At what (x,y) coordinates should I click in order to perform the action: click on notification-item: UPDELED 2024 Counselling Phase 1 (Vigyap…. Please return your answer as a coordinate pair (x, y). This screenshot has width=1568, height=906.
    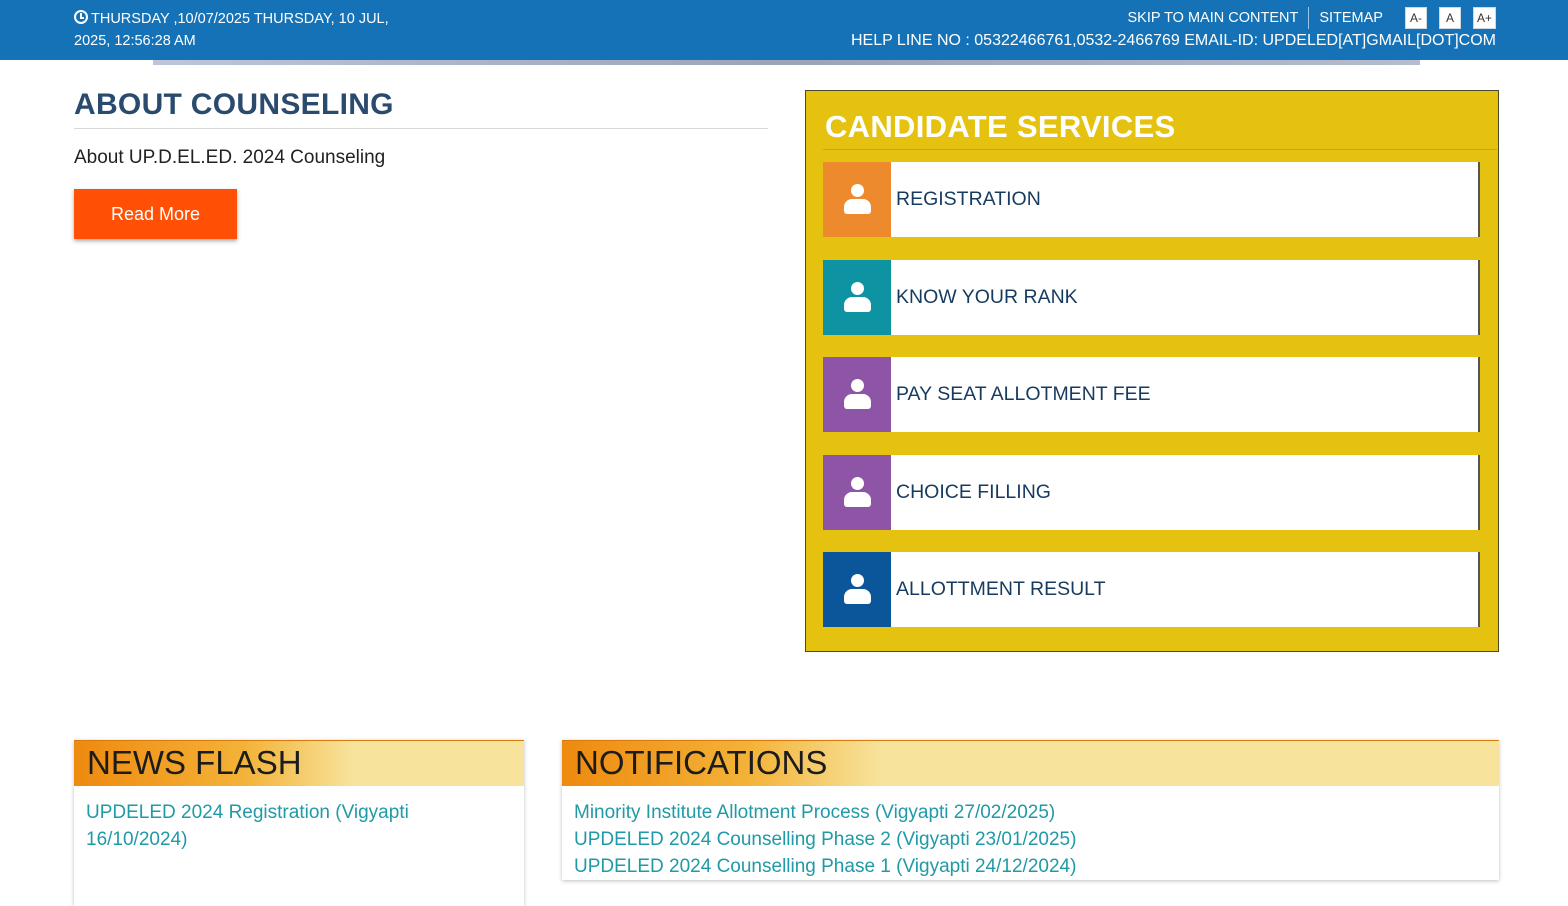
    Looking at the image, I should click on (1030, 866).